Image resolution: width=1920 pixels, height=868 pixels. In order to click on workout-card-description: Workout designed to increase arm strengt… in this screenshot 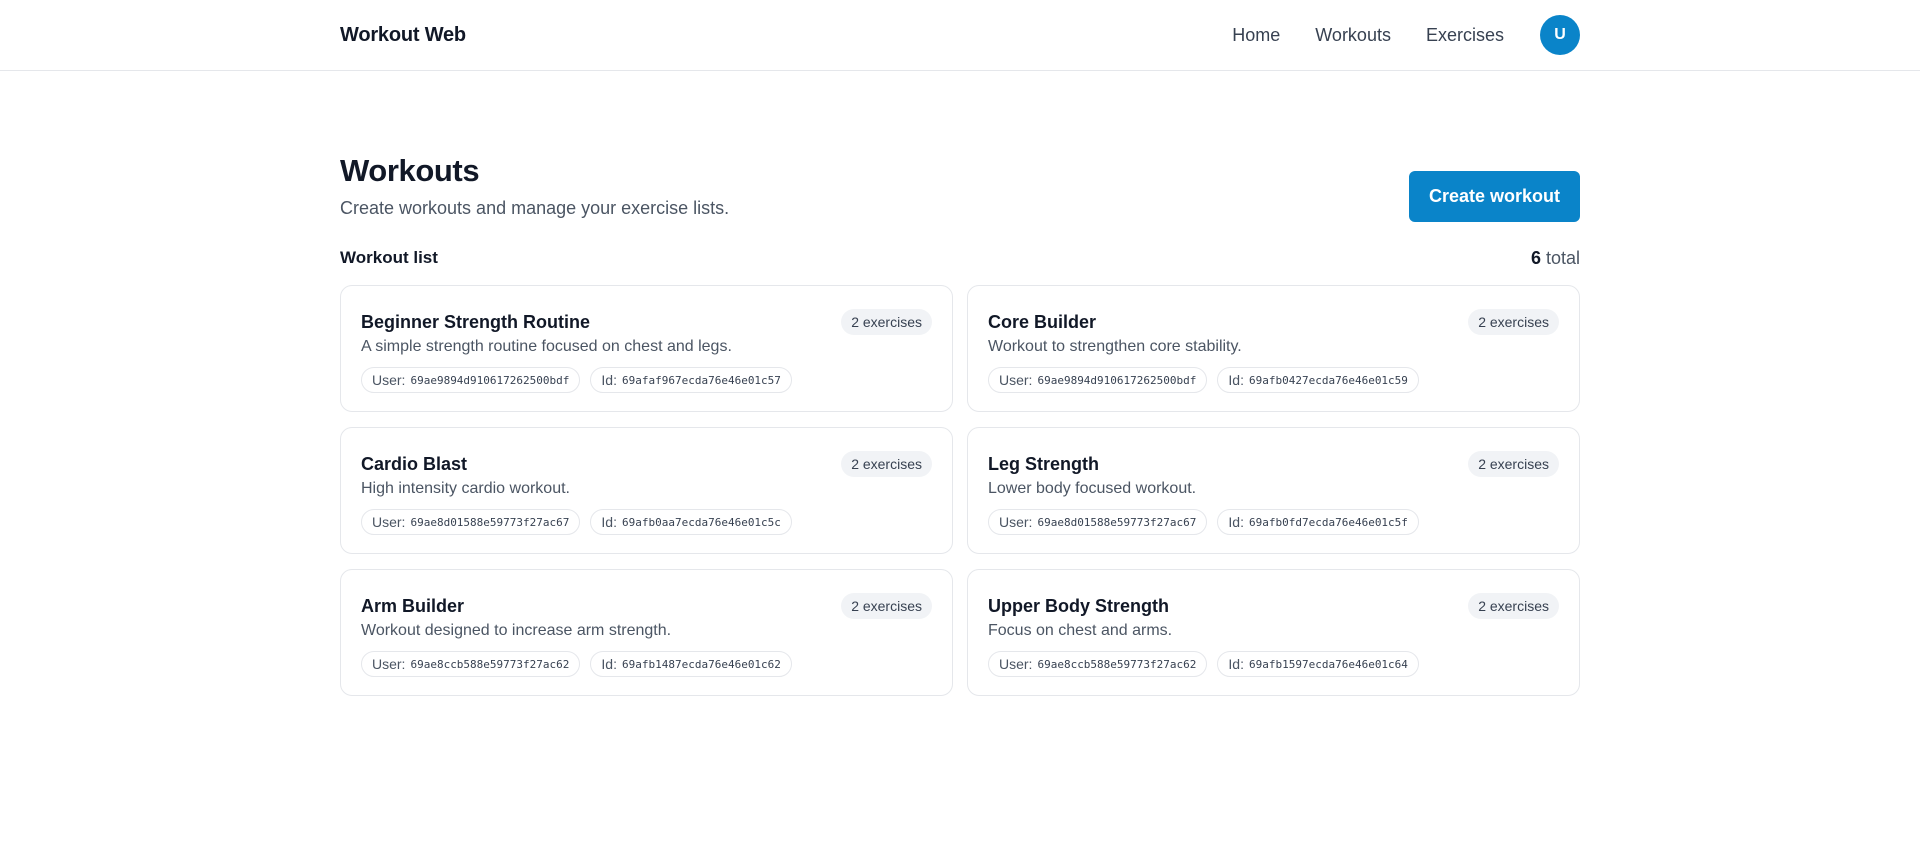, I will do `click(516, 630)`.